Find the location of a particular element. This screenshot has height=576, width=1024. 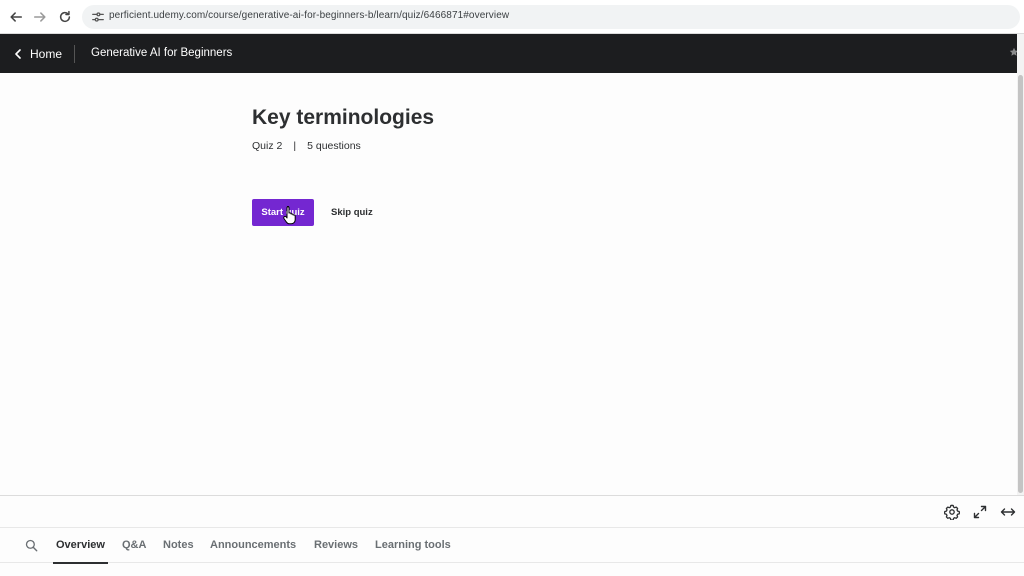

search-icon is located at coordinates (31, 545).